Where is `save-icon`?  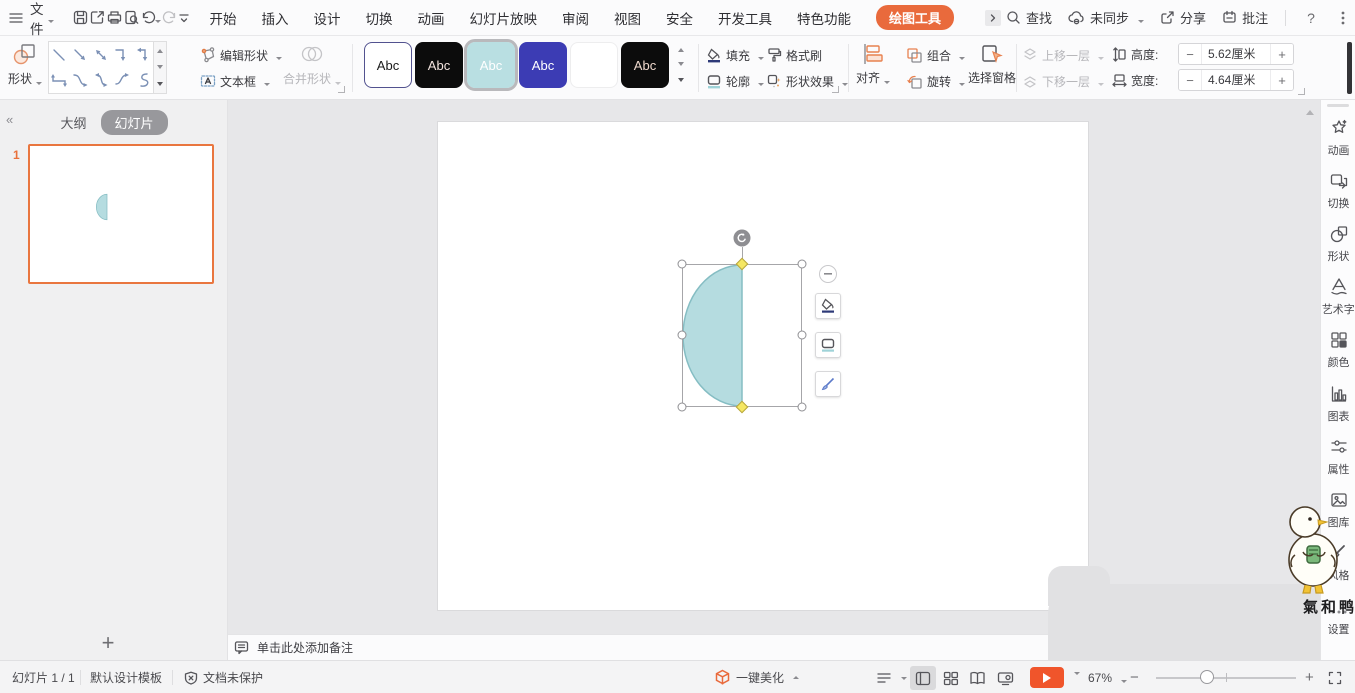 save-icon is located at coordinates (80, 18).